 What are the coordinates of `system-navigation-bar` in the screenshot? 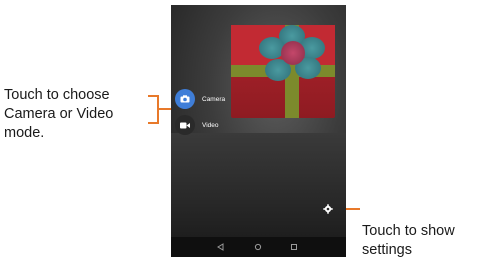 It's located at (258, 247).